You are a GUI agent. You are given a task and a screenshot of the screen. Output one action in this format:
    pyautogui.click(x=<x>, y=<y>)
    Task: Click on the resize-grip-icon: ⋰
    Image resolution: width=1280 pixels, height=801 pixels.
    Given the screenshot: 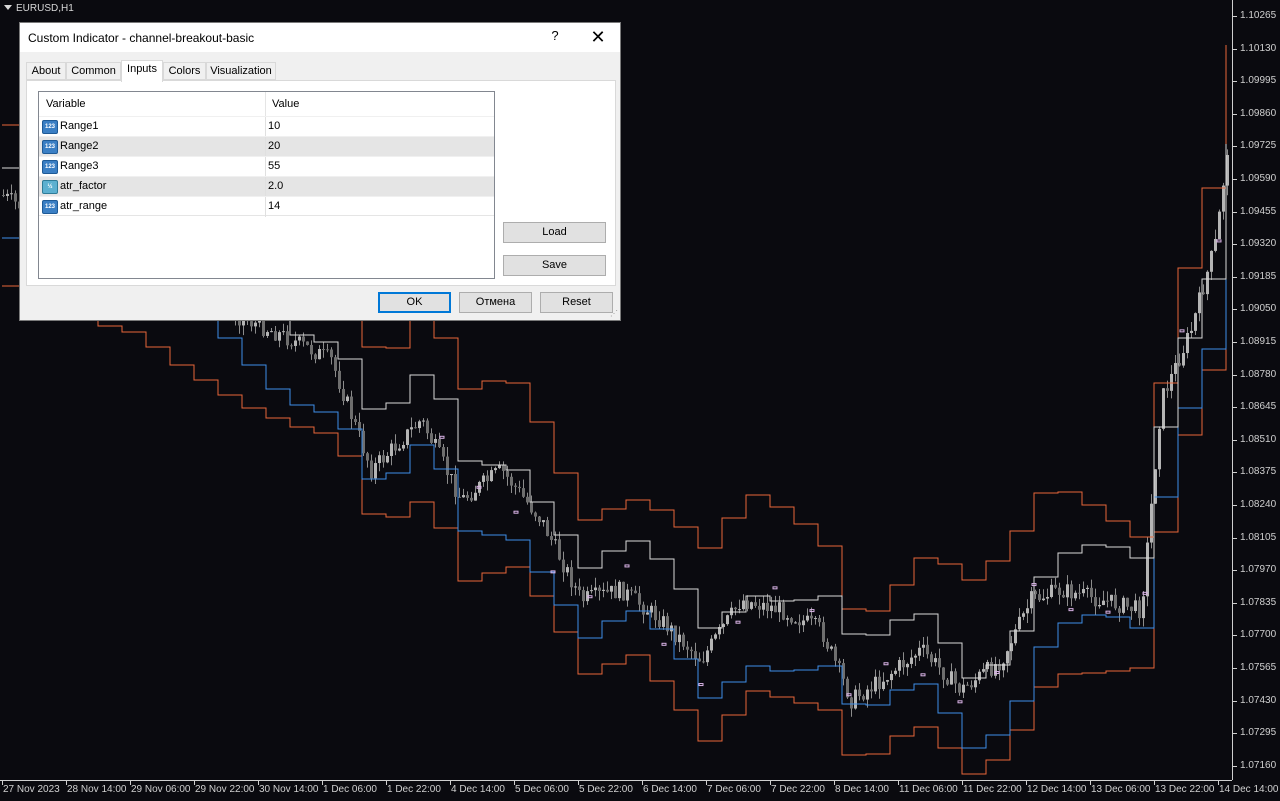 What is the action you would take?
    pyautogui.click(x=614, y=314)
    